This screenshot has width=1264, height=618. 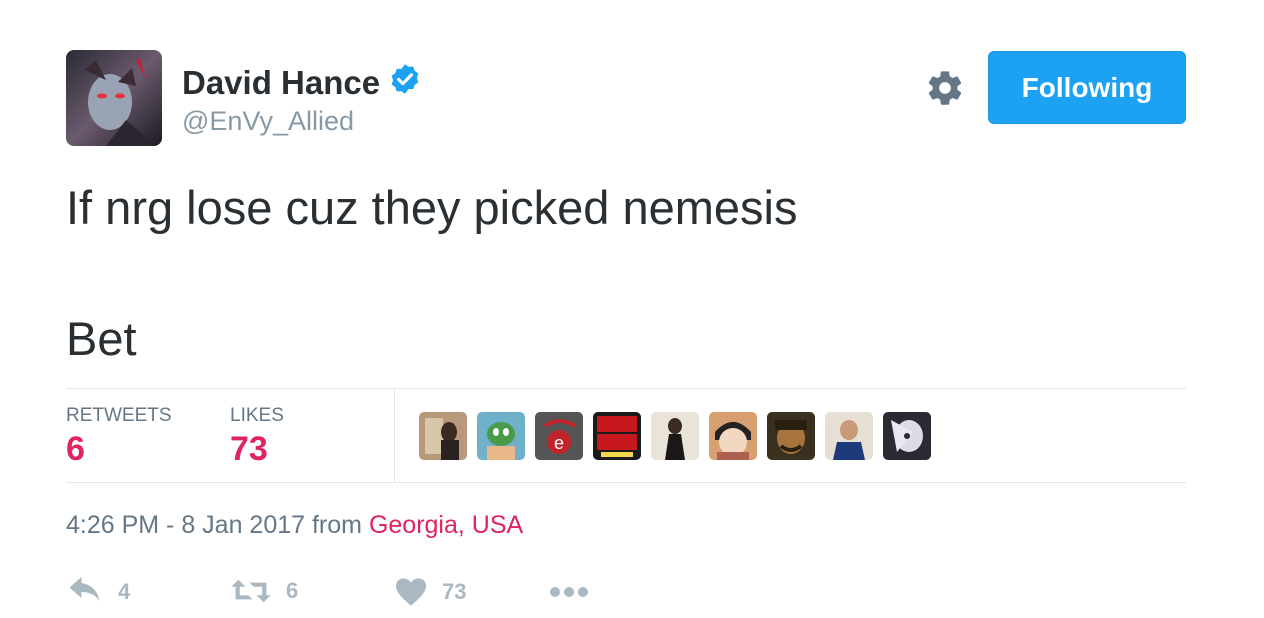 I want to click on stats-vertical-divider, so click(x=394, y=435).